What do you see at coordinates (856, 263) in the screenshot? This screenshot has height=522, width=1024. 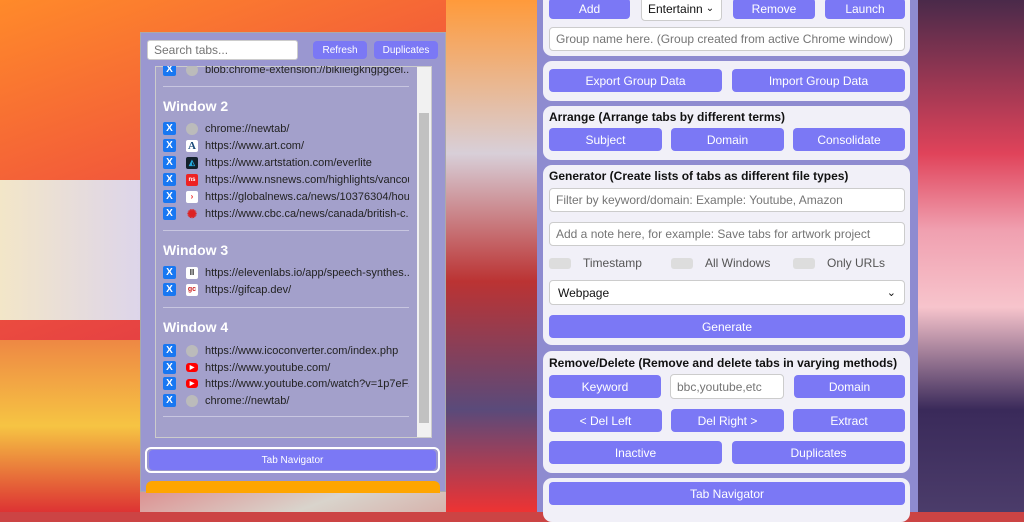 I see `only-urls-label: Only URLs` at bounding box center [856, 263].